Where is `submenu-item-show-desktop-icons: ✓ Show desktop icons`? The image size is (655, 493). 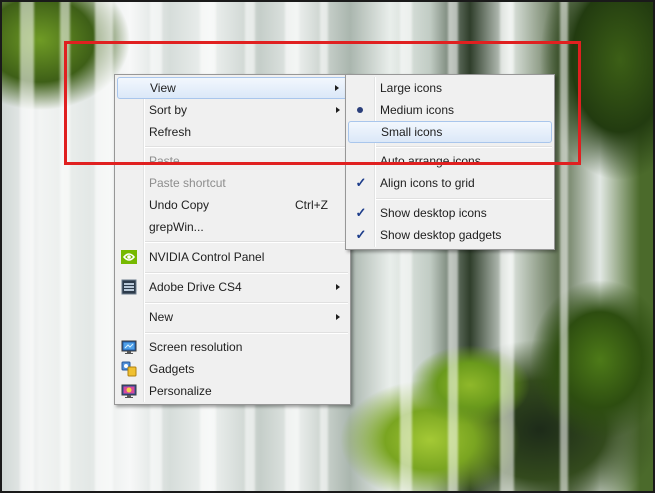
submenu-item-show-desktop-icons: ✓ Show desktop icons is located at coordinates (450, 213).